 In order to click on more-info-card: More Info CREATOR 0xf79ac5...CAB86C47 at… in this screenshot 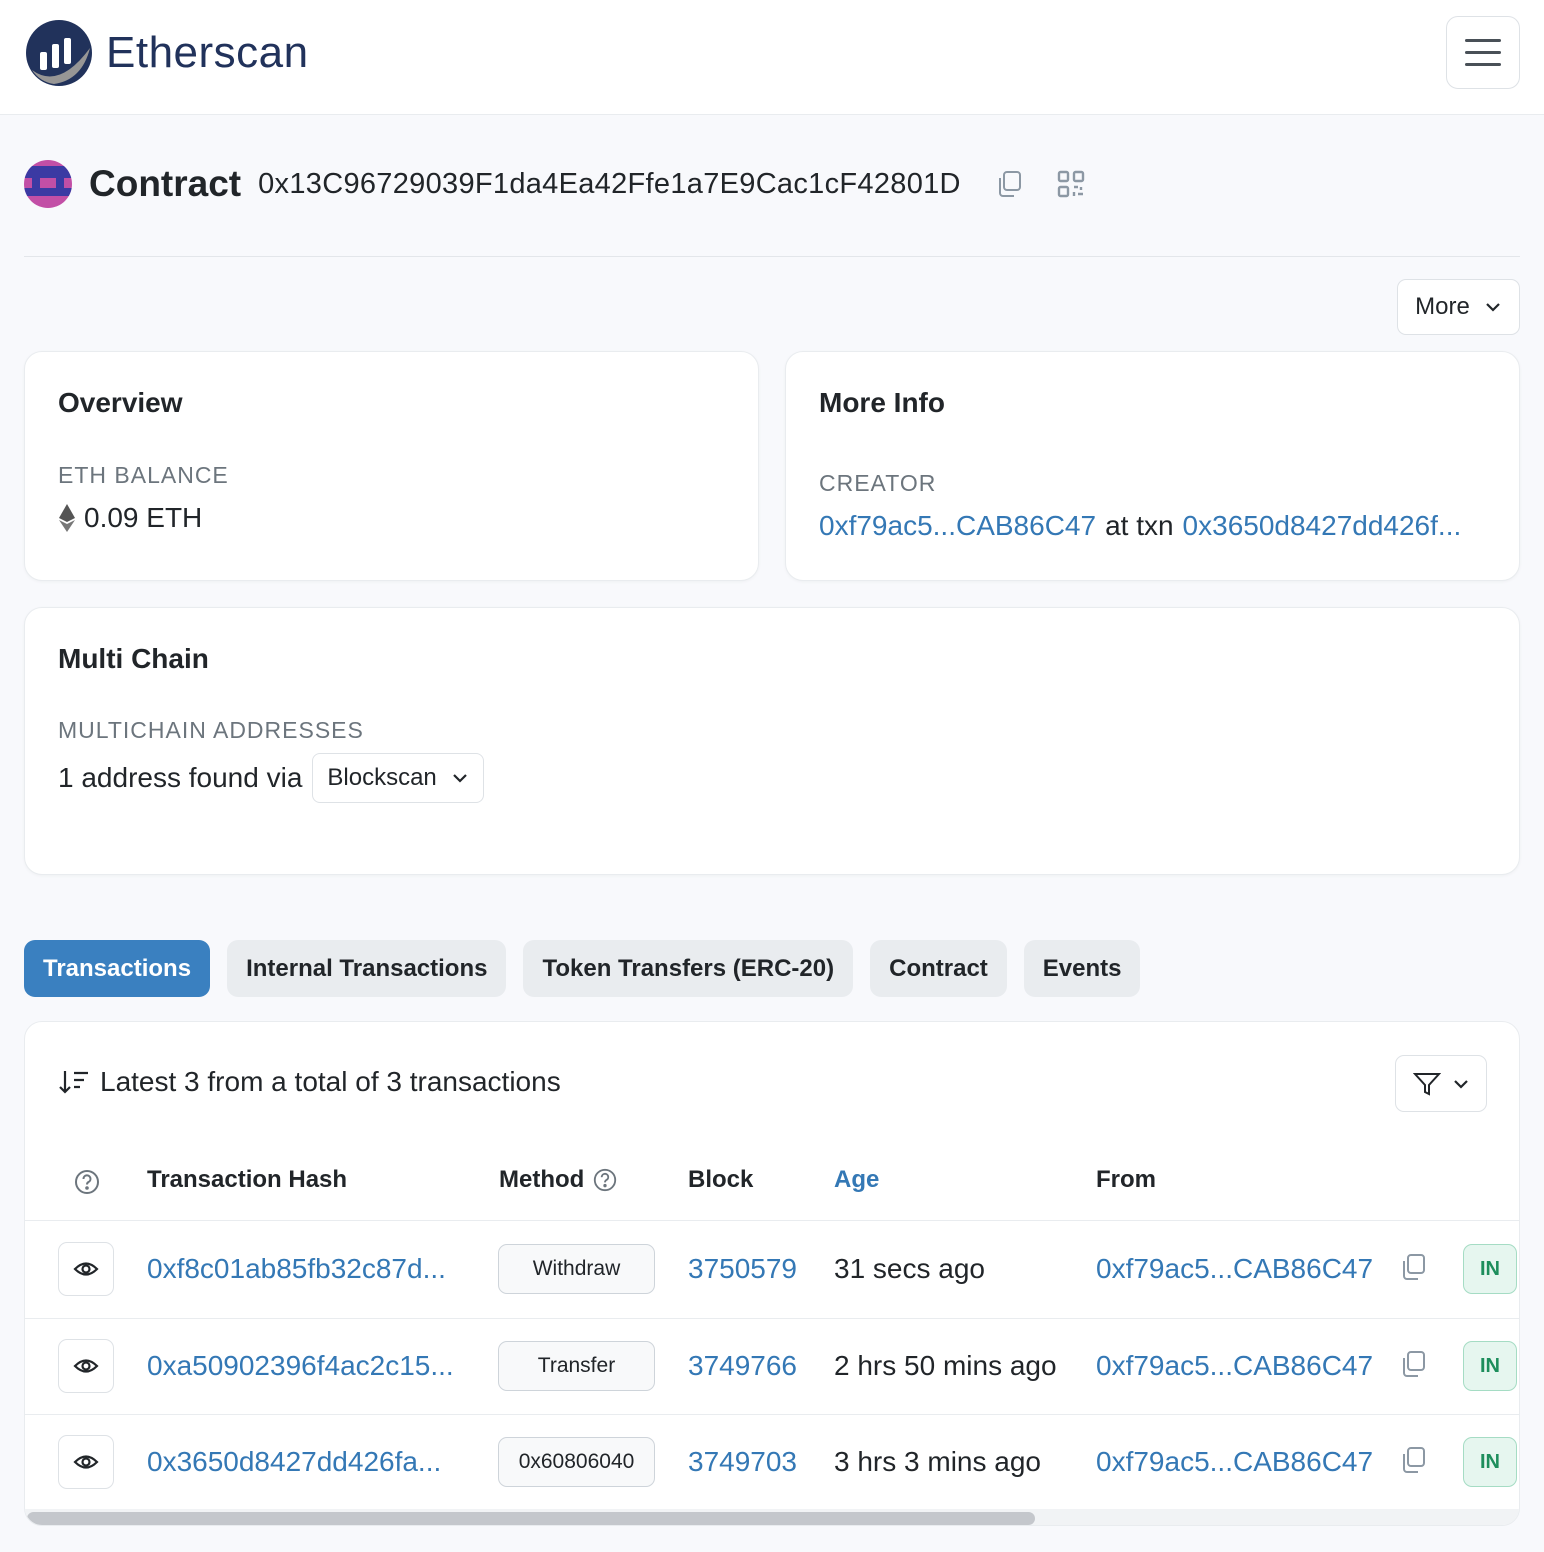, I will do `click(1152, 466)`.